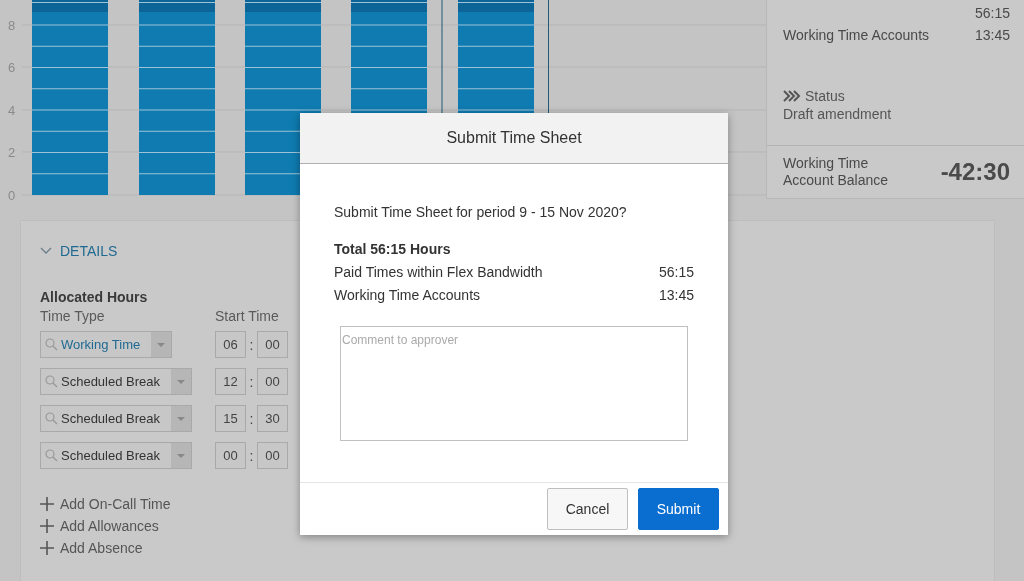 The height and width of the screenshot is (581, 1024). What do you see at coordinates (12, 110) in the screenshot?
I see `axis-label: 4` at bounding box center [12, 110].